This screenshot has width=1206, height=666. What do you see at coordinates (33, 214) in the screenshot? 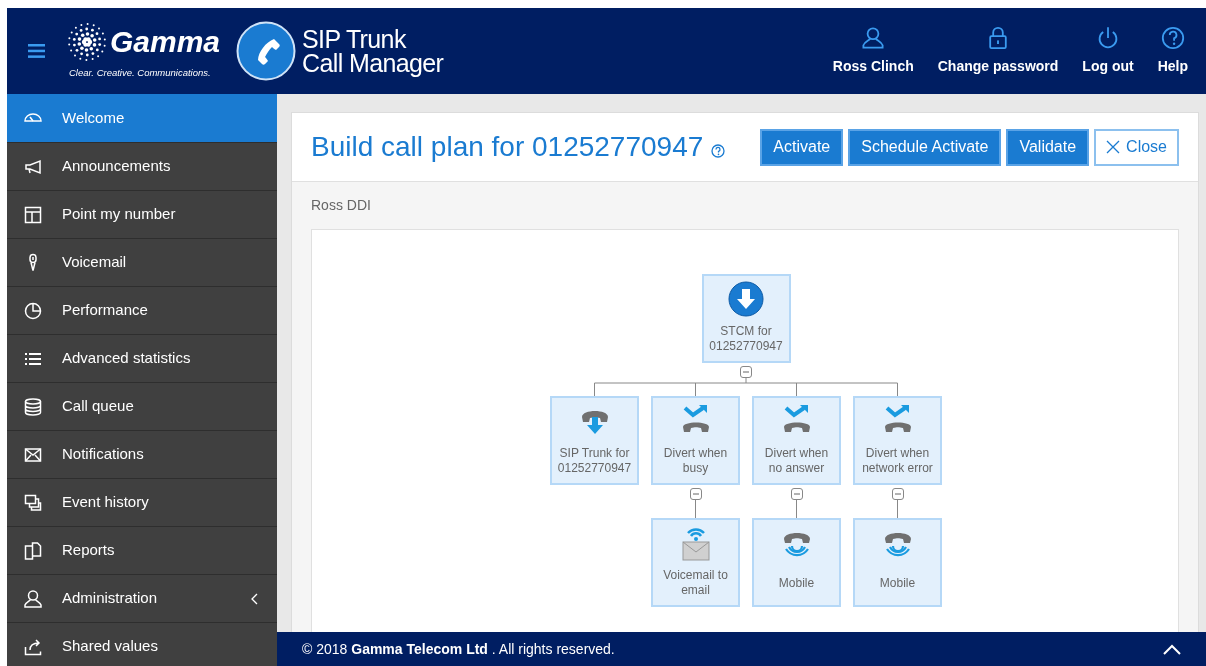
I see `layout-icon` at bounding box center [33, 214].